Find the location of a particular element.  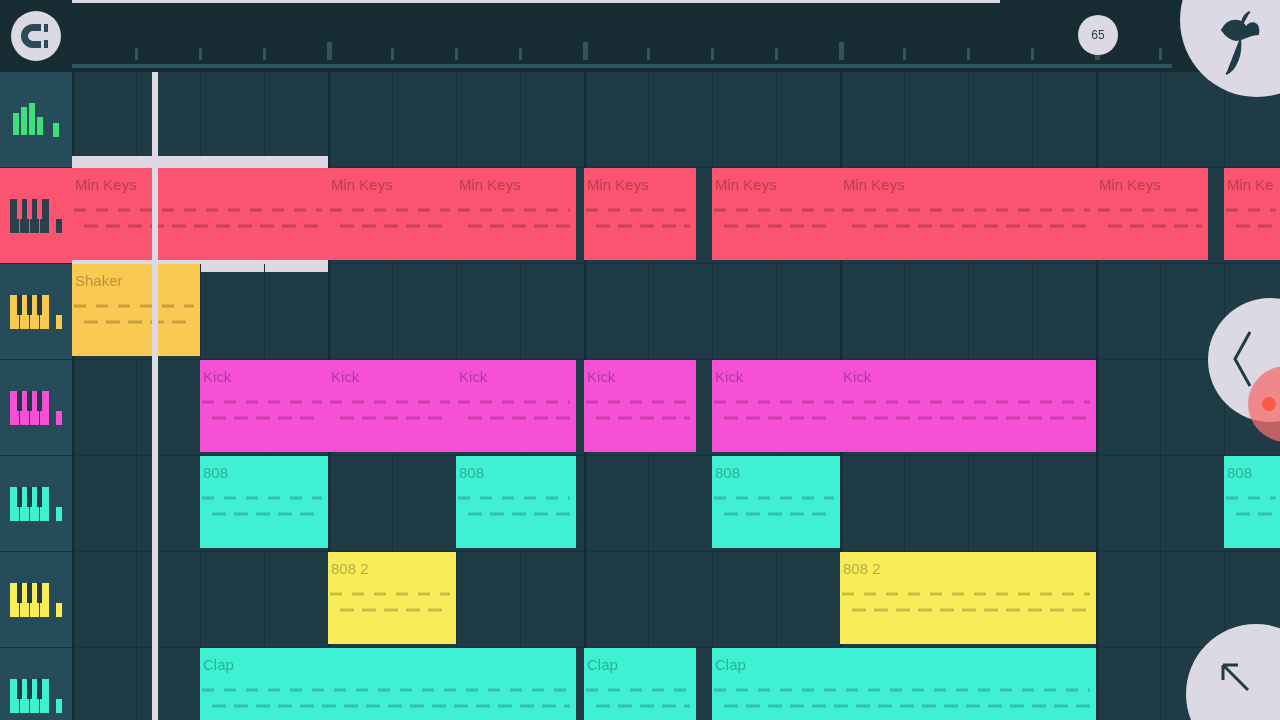

pattern-clip: Min Ke is located at coordinates (1252, 214).